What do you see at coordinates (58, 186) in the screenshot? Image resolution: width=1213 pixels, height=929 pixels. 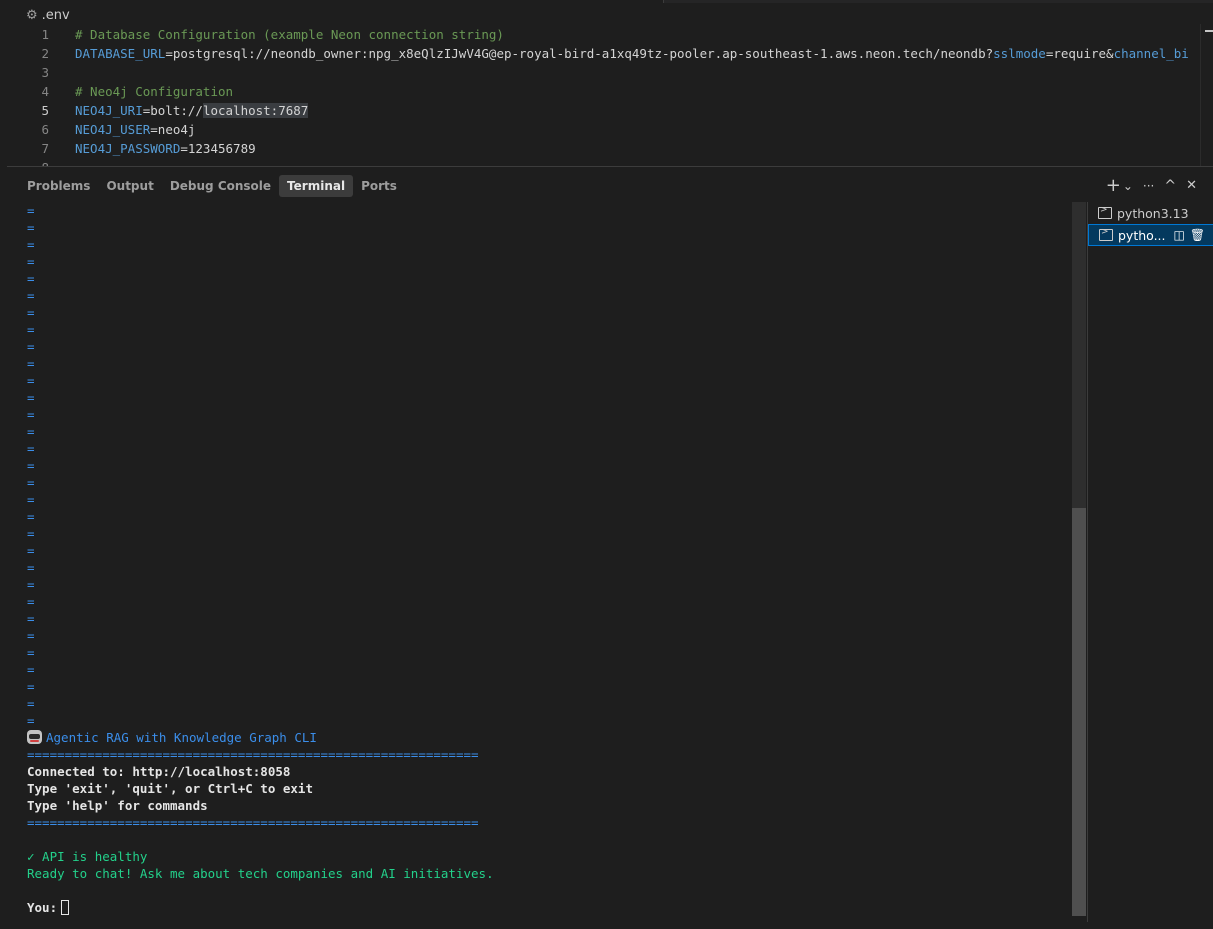 I see `tab-problems: Problems` at bounding box center [58, 186].